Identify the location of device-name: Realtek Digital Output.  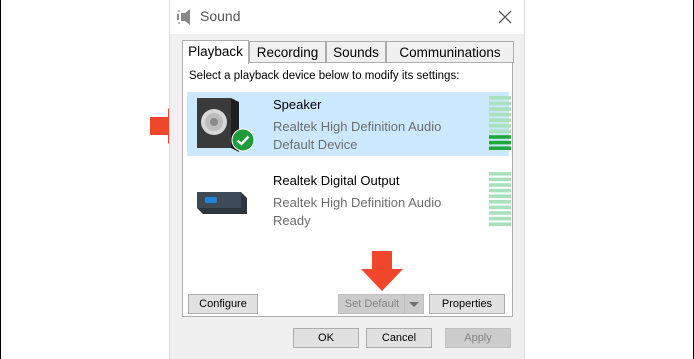
(336, 180).